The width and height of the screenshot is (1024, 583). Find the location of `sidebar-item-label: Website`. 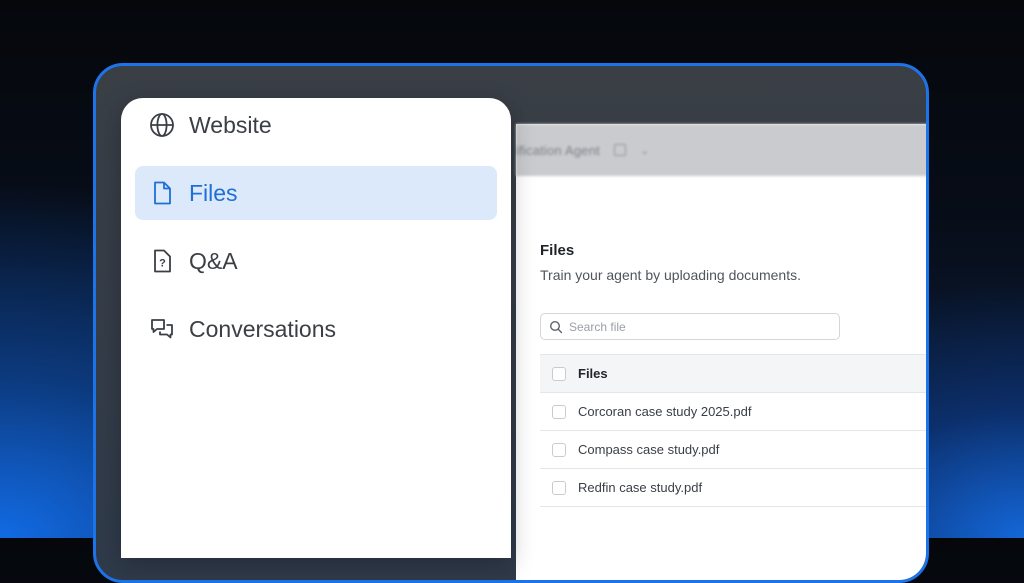

sidebar-item-label: Website is located at coordinates (230, 124).